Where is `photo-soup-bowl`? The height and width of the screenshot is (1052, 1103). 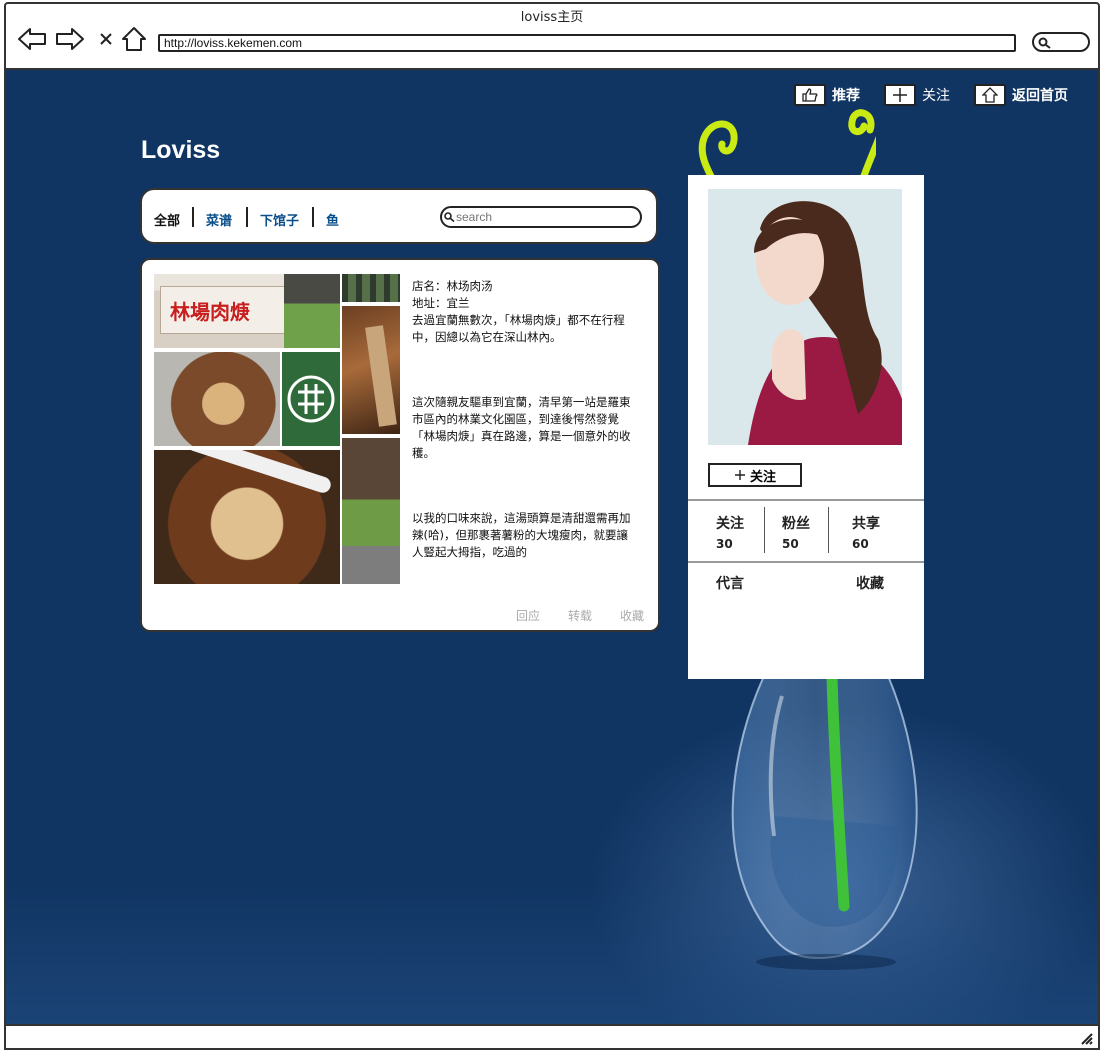
photo-soup-bowl is located at coordinates (217, 399).